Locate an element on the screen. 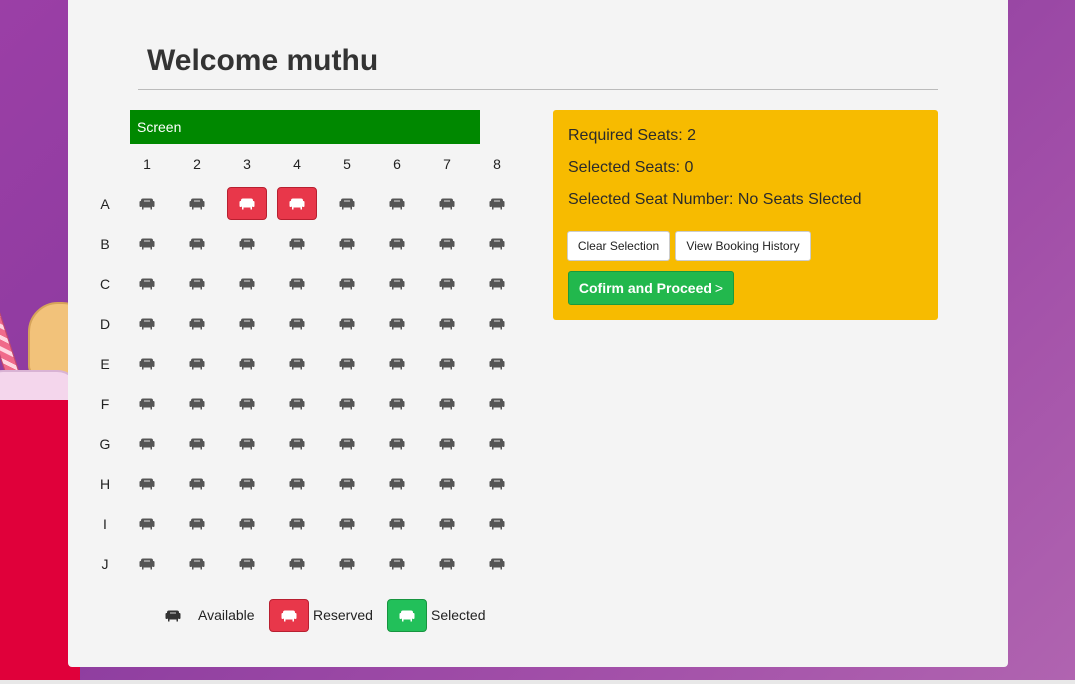 This screenshot has height=684, width=1075. seat-J3 is located at coordinates (247, 563).